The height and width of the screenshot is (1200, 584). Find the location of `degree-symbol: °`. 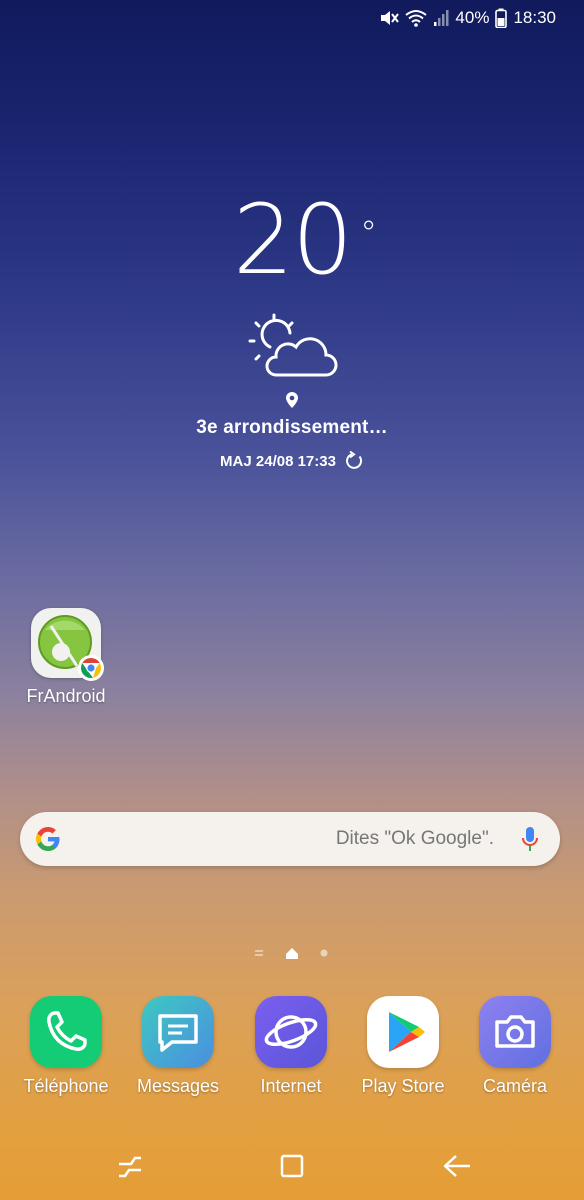

degree-symbol: ° is located at coordinates (368, 234).